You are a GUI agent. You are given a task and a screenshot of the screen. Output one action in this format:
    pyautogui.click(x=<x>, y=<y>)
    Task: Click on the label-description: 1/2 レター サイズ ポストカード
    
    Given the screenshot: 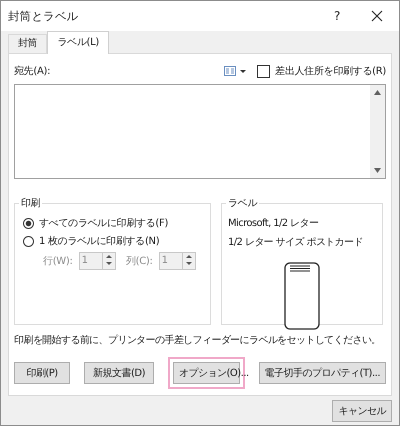 What is the action you would take?
    pyautogui.click(x=296, y=243)
    